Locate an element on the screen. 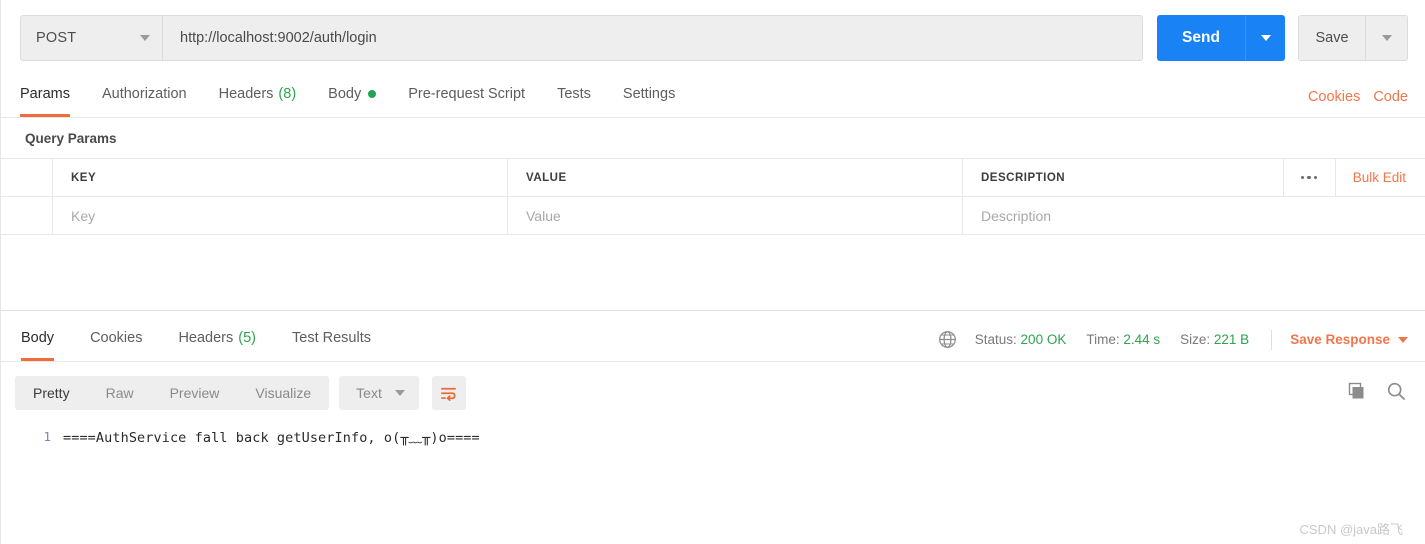 This screenshot has height=544, width=1425. tab-label: Authorization is located at coordinates (144, 94).